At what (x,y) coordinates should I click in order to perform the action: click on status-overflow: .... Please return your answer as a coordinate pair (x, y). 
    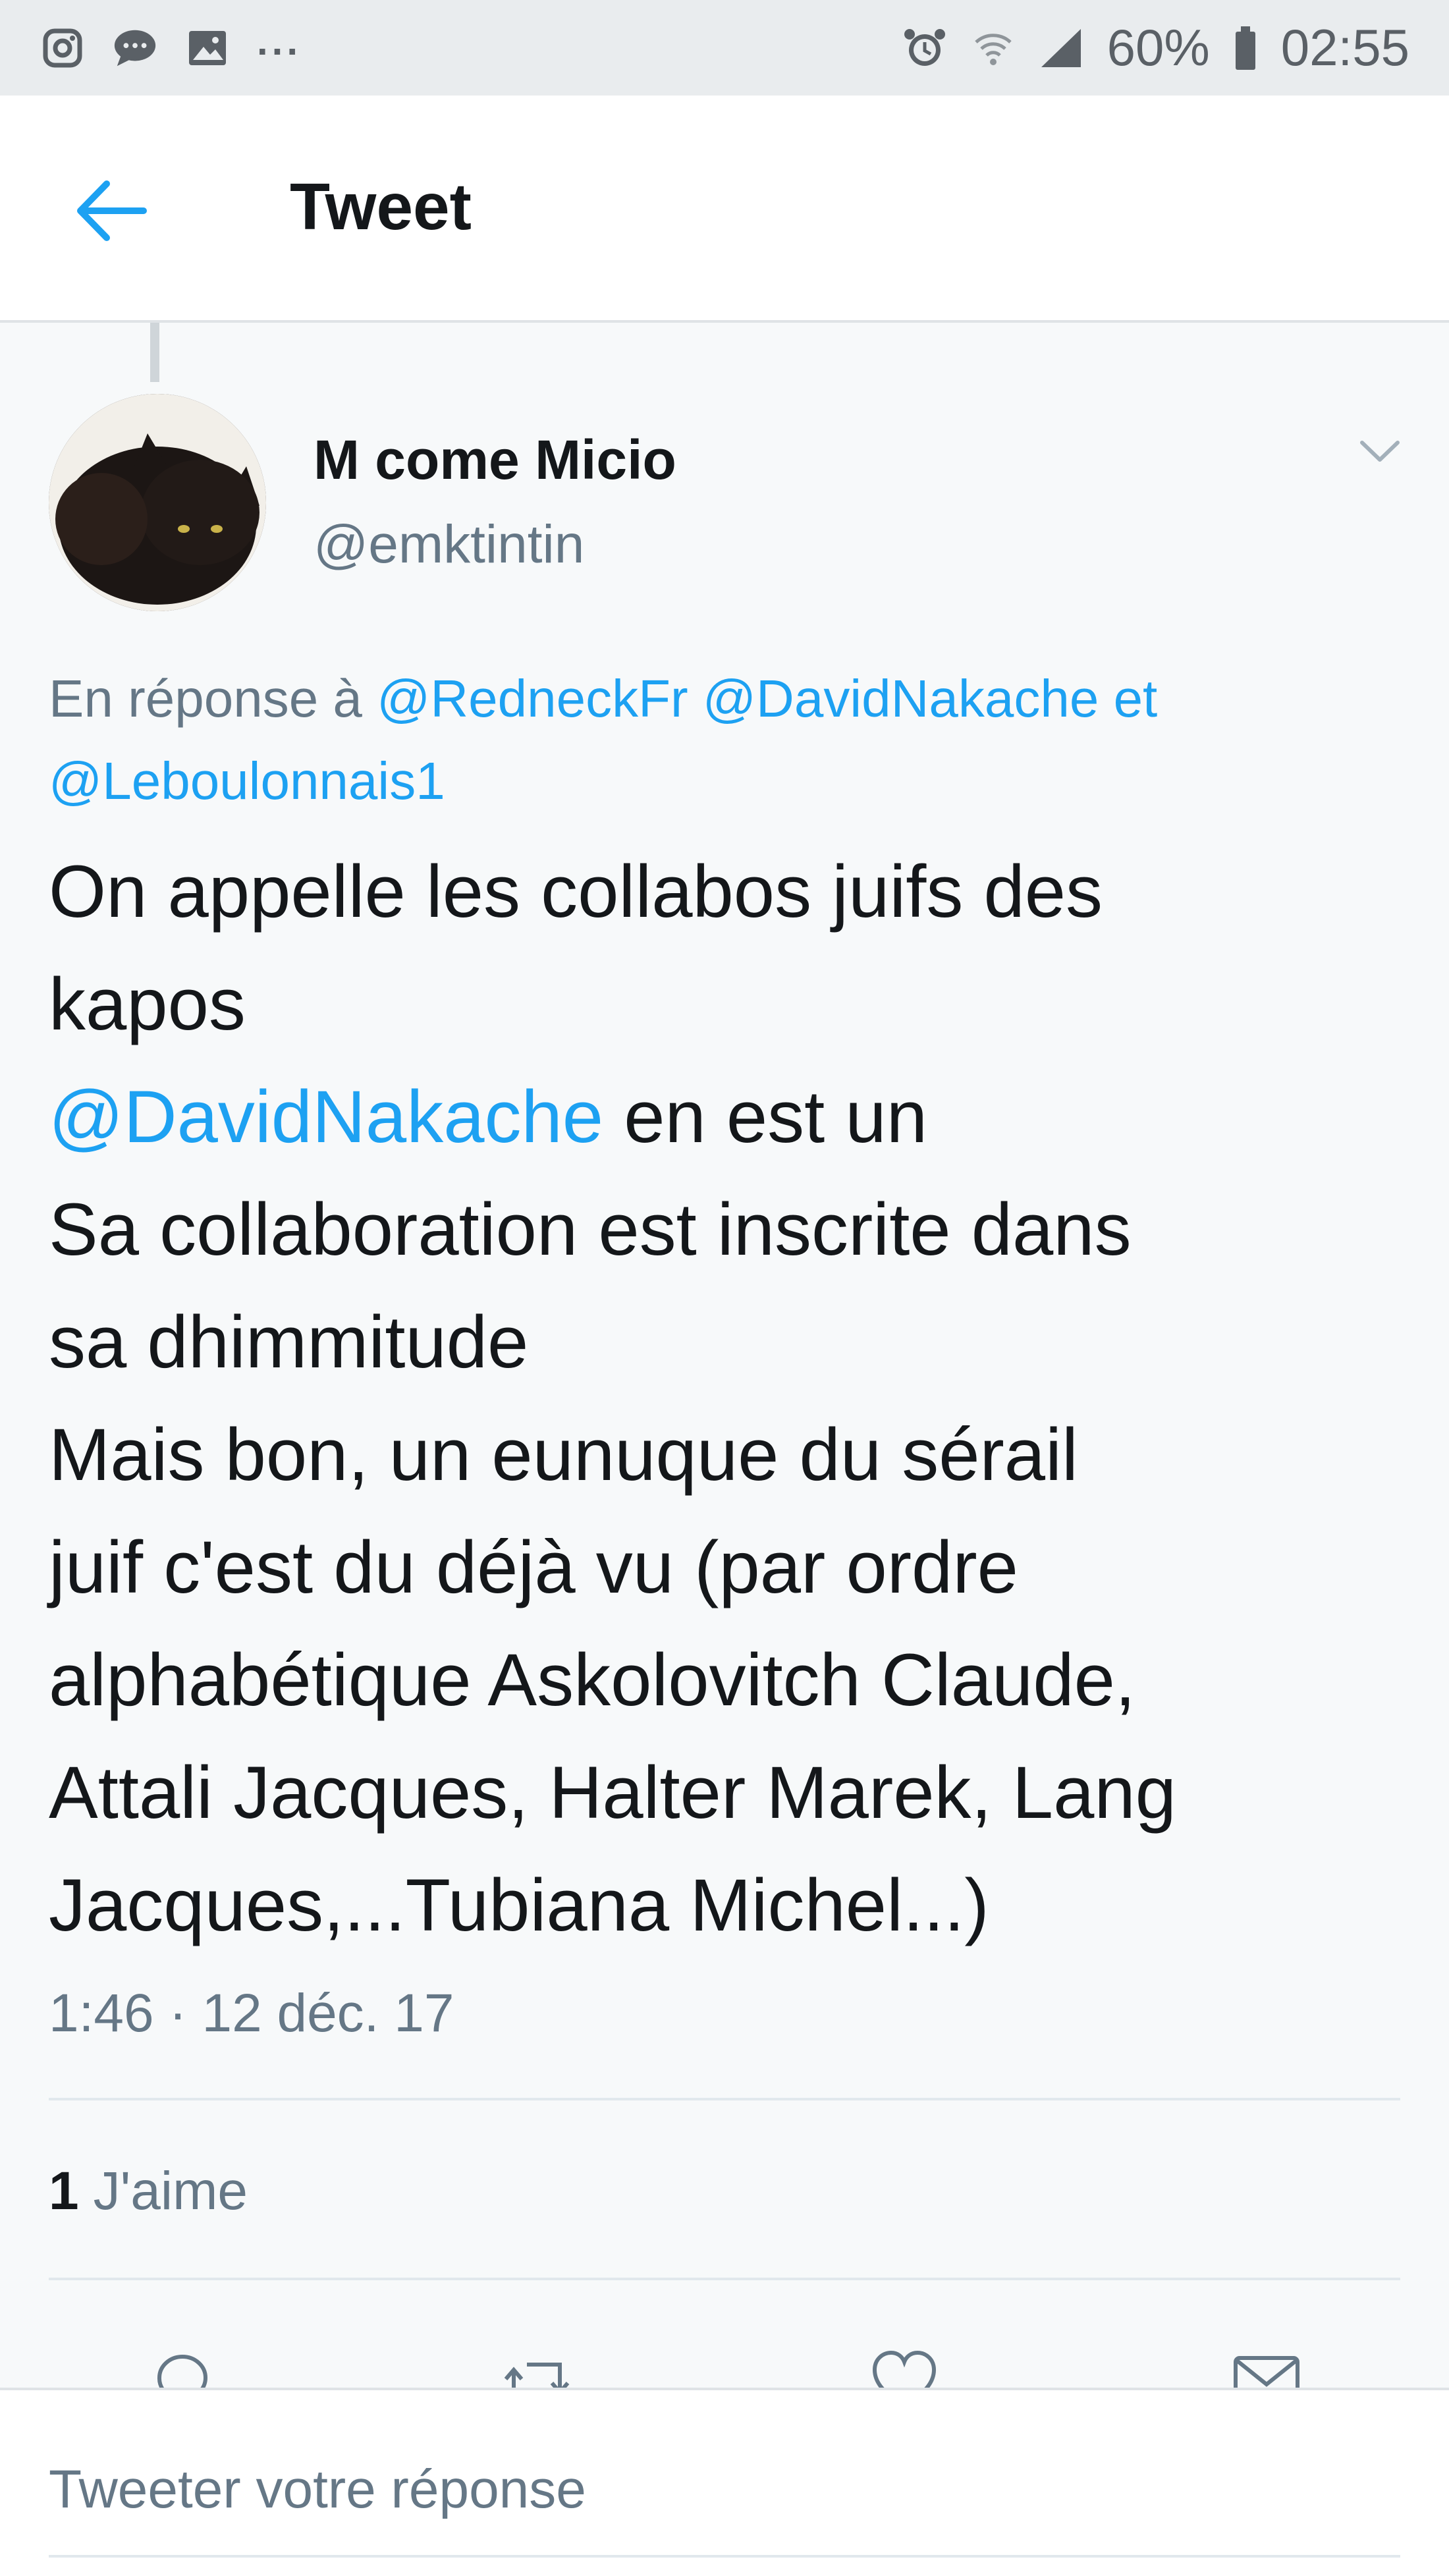
    Looking at the image, I should click on (279, 41).